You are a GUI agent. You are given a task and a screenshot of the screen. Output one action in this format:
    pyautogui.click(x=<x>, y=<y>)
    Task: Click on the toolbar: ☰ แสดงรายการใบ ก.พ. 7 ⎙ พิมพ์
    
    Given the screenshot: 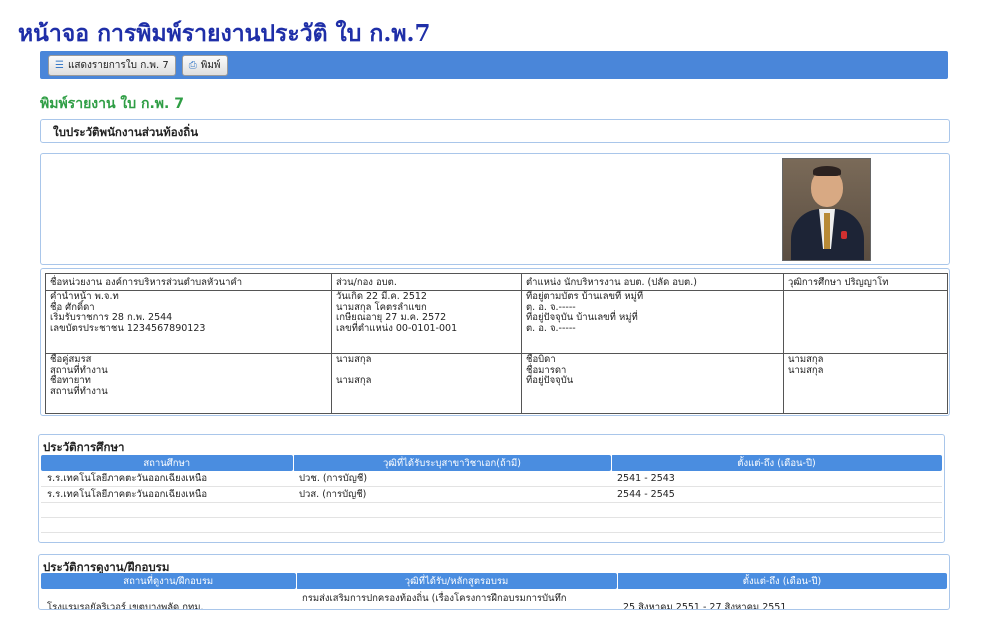 What is the action you would take?
    pyautogui.click(x=494, y=65)
    